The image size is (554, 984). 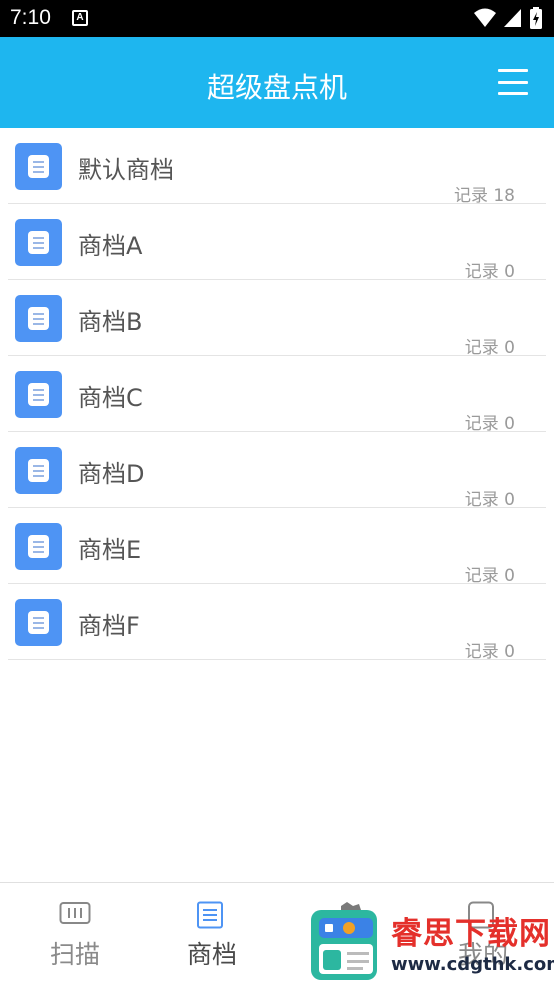 I want to click on tab-stores: 商档, so click(x=212, y=933).